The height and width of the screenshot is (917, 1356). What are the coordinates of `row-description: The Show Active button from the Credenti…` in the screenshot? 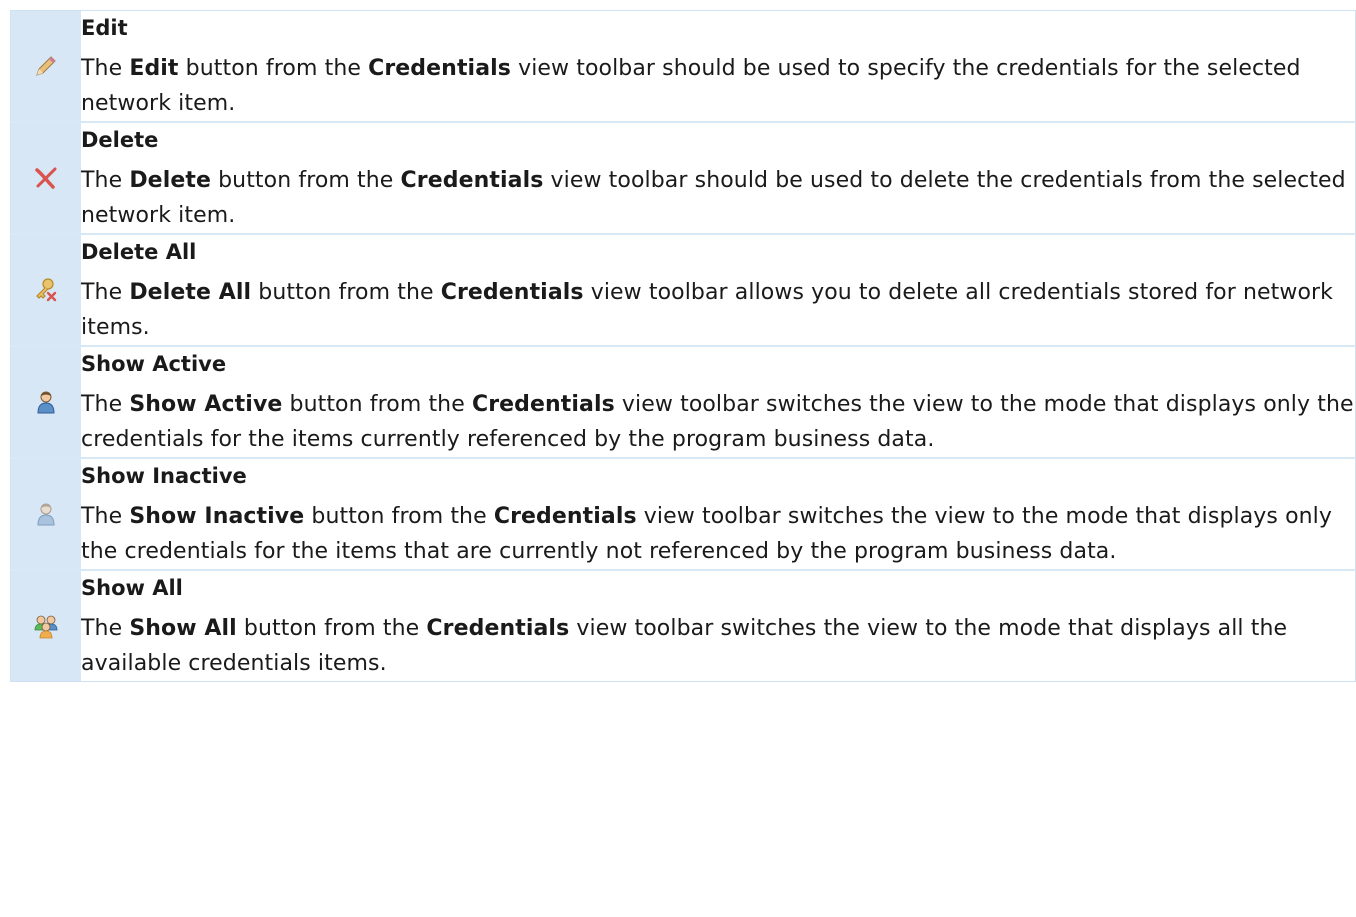 It's located at (718, 422).